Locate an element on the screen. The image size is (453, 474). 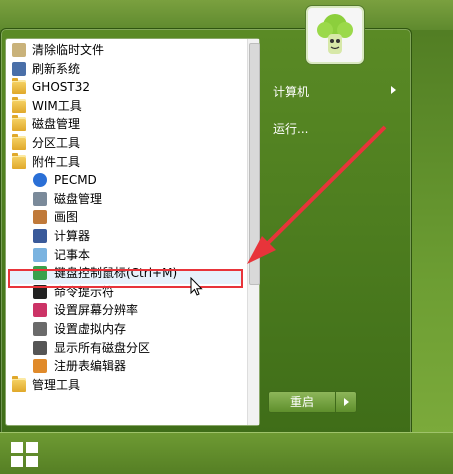
calculator-icon is located at coordinates (40, 235).